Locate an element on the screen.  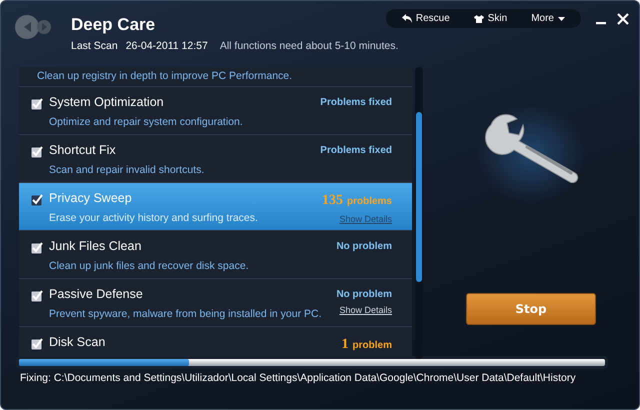
duration-hint: All functions need about 5-10 minutes. is located at coordinates (309, 46).